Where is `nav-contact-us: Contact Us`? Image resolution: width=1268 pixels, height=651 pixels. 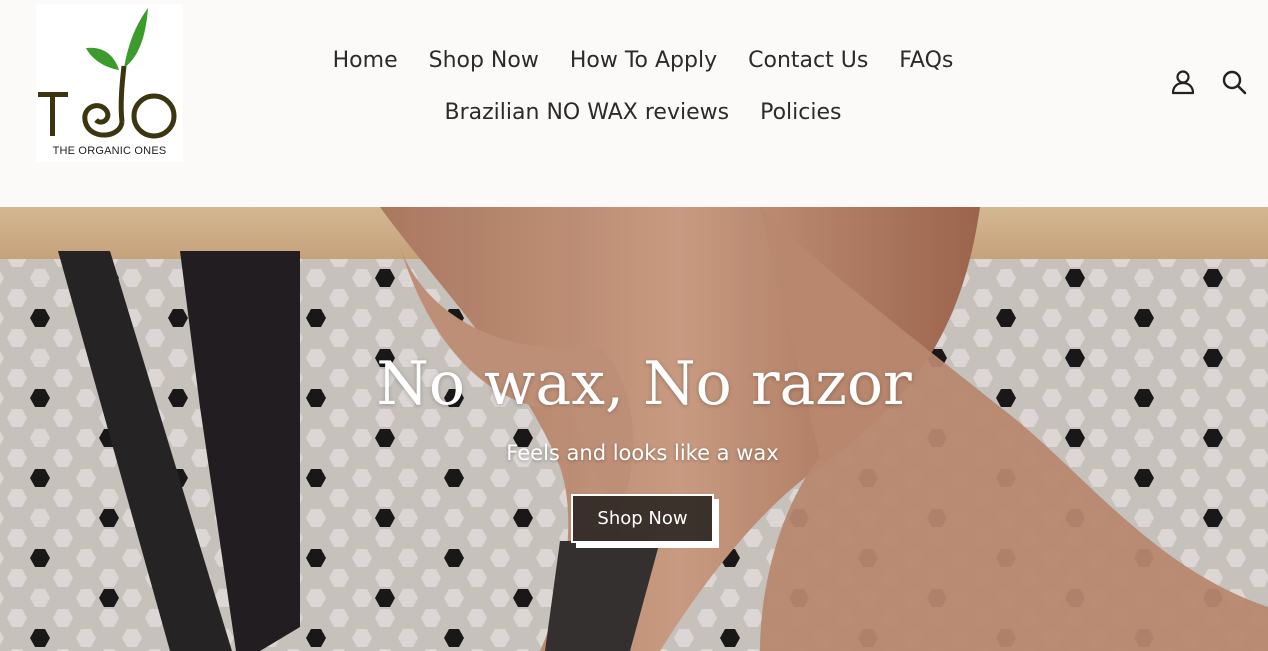 nav-contact-us: Contact Us is located at coordinates (808, 60).